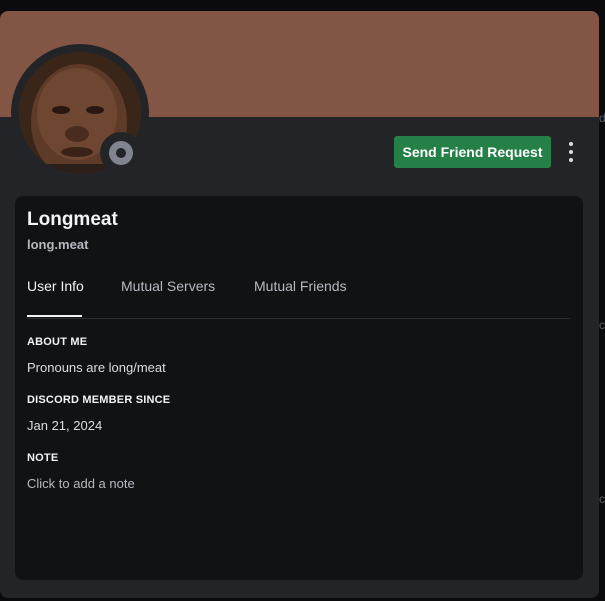  What do you see at coordinates (96, 367) in the screenshot?
I see `about-me-text: Pronouns are long/meat` at bounding box center [96, 367].